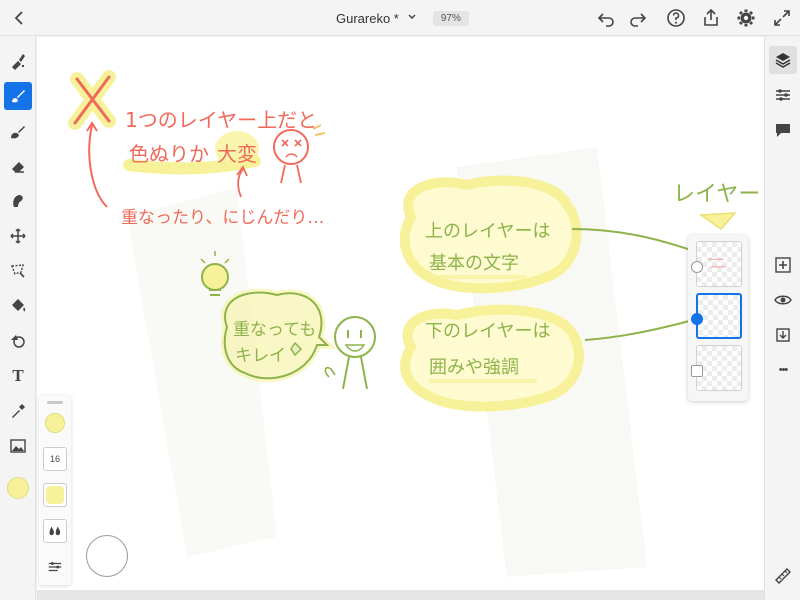  I want to click on smudge-icon, so click(18, 201).